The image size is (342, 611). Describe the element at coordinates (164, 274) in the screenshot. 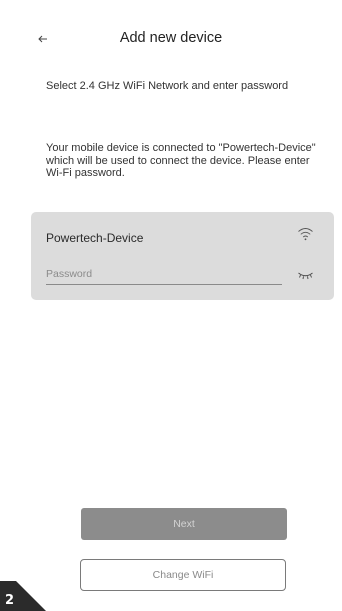

I see `password-input` at that location.